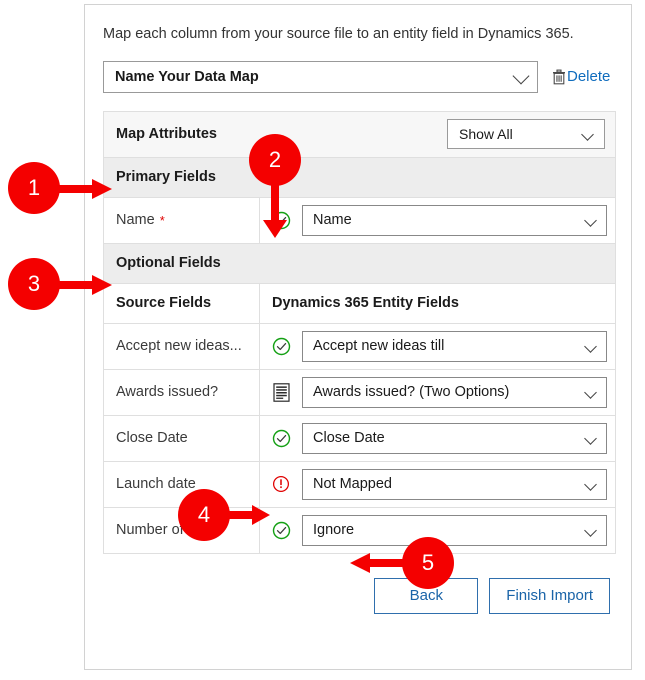 The height and width of the screenshot is (680, 645). I want to click on target-field-cell: Not Mapped, so click(458, 484).